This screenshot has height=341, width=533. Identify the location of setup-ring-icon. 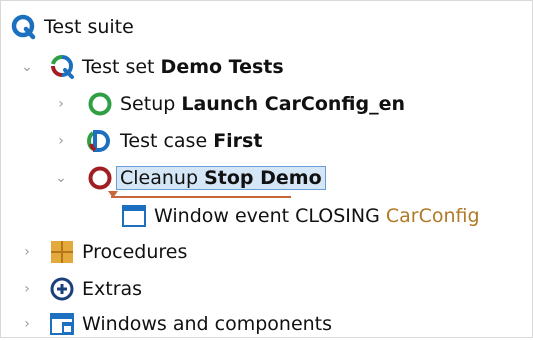
(100, 104).